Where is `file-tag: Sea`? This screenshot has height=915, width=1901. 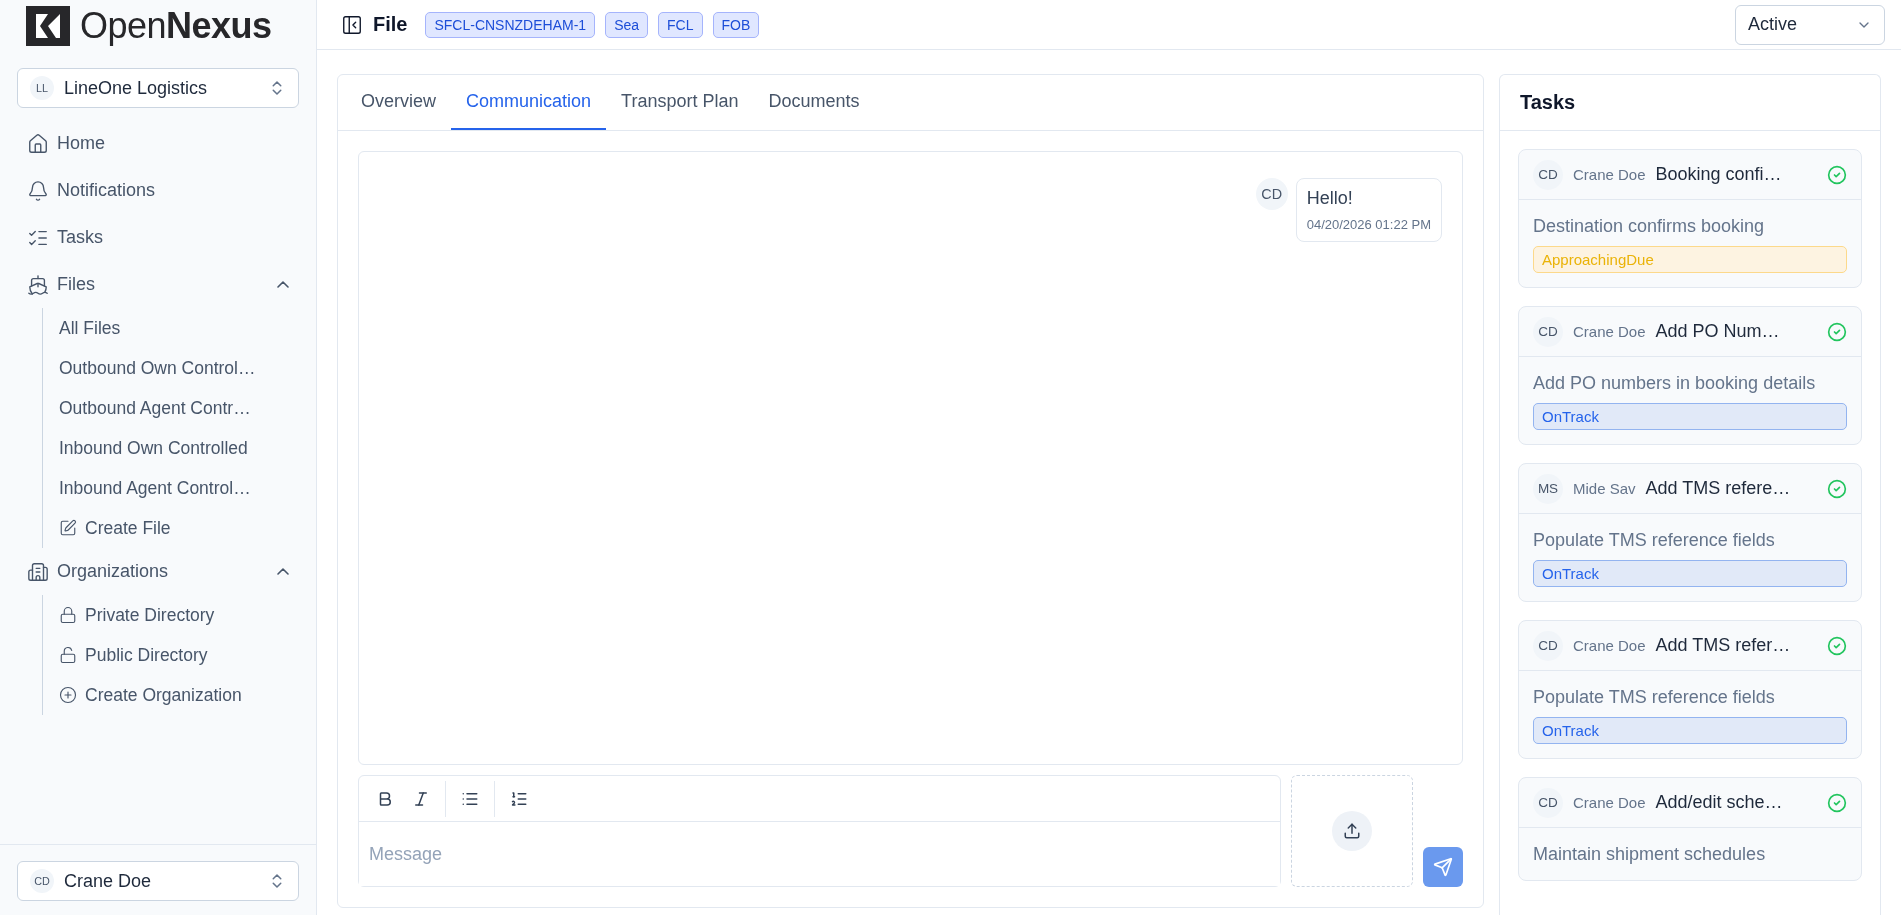 file-tag: Sea is located at coordinates (627, 24).